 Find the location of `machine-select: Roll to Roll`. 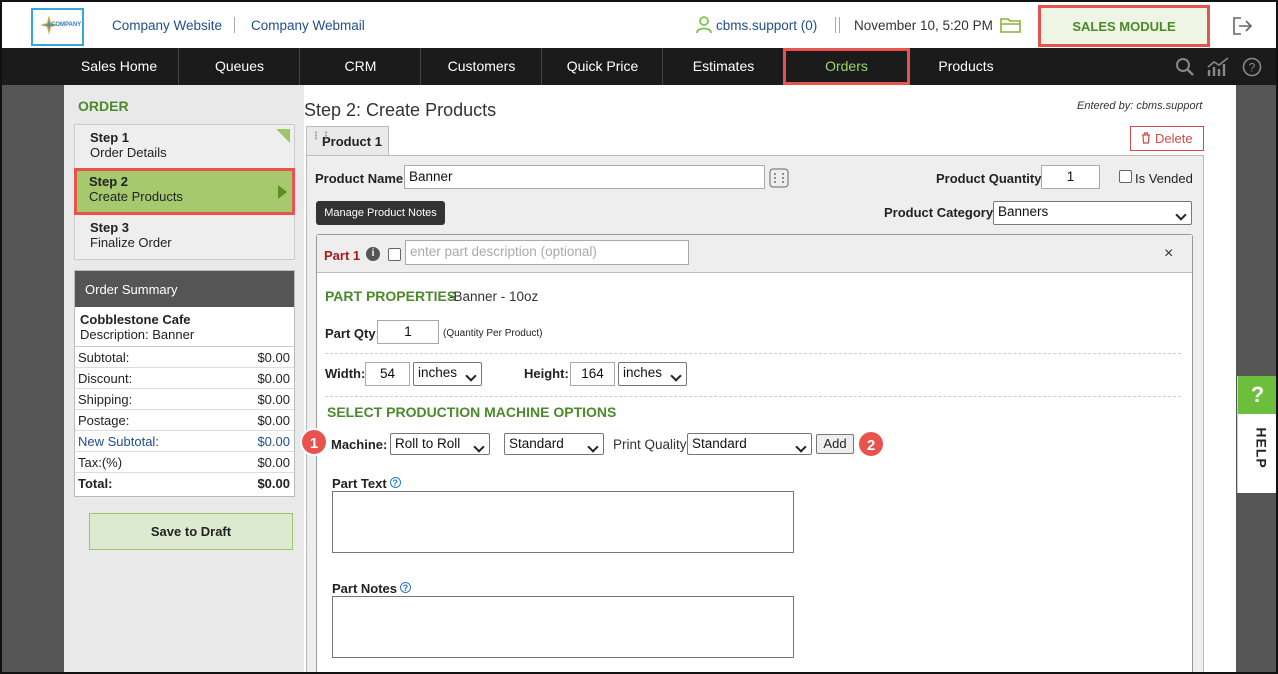

machine-select: Roll to Roll is located at coordinates (440, 444).